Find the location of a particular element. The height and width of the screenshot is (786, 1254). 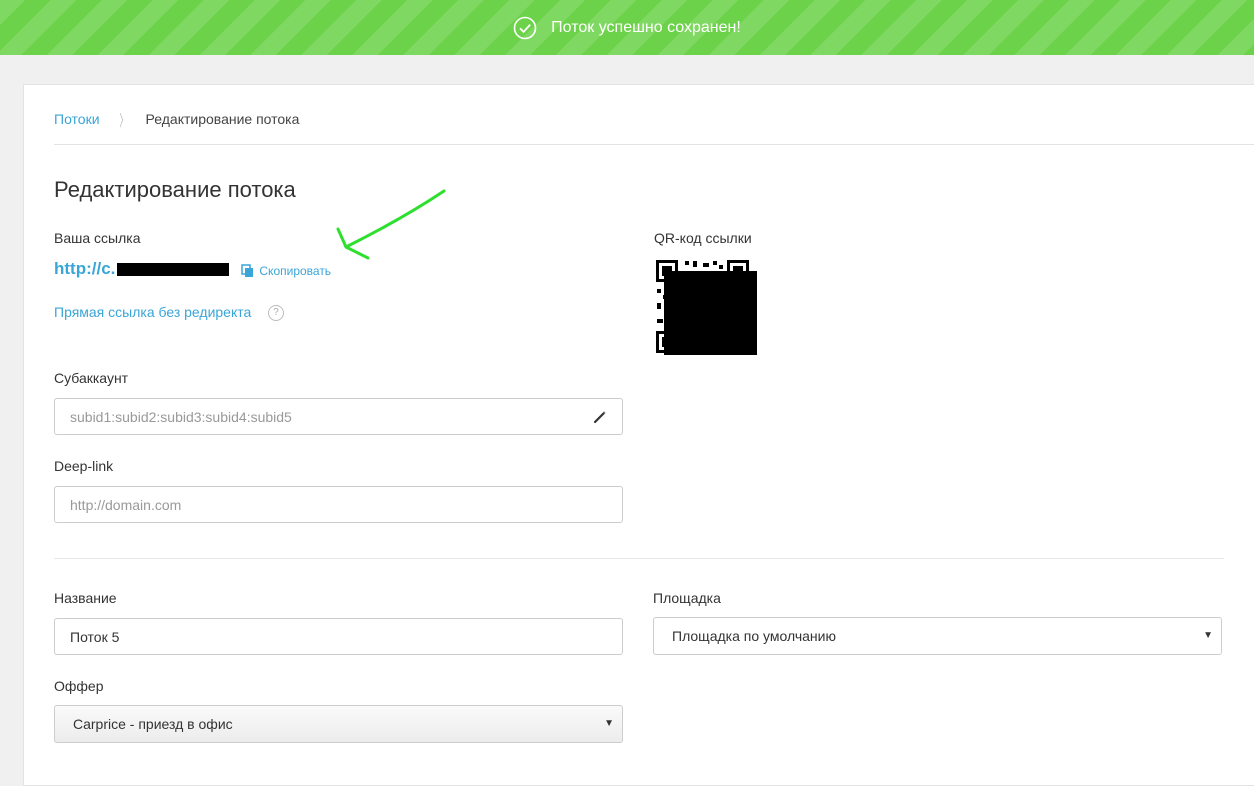

qr-code-label: QR-код ссылки is located at coordinates (703, 238).